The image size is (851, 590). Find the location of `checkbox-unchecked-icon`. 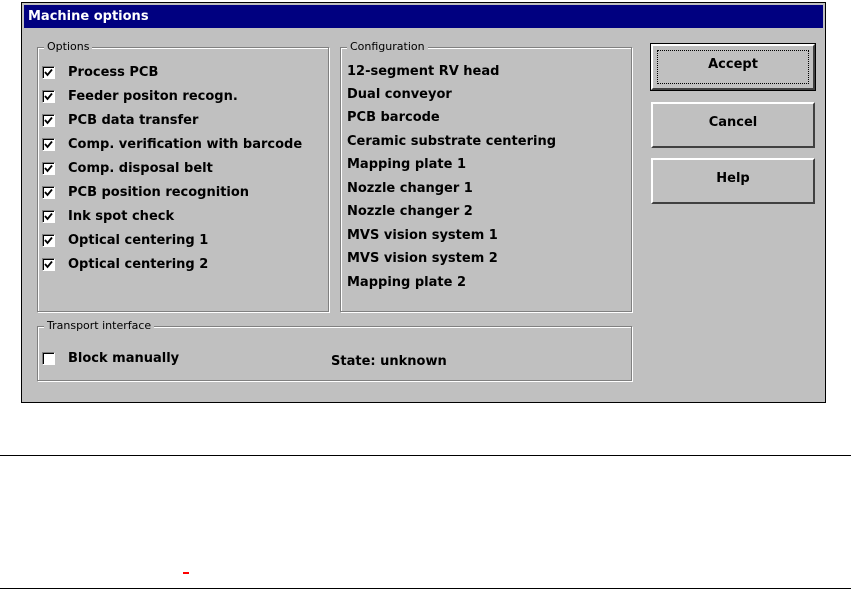

checkbox-unchecked-icon is located at coordinates (48, 358).